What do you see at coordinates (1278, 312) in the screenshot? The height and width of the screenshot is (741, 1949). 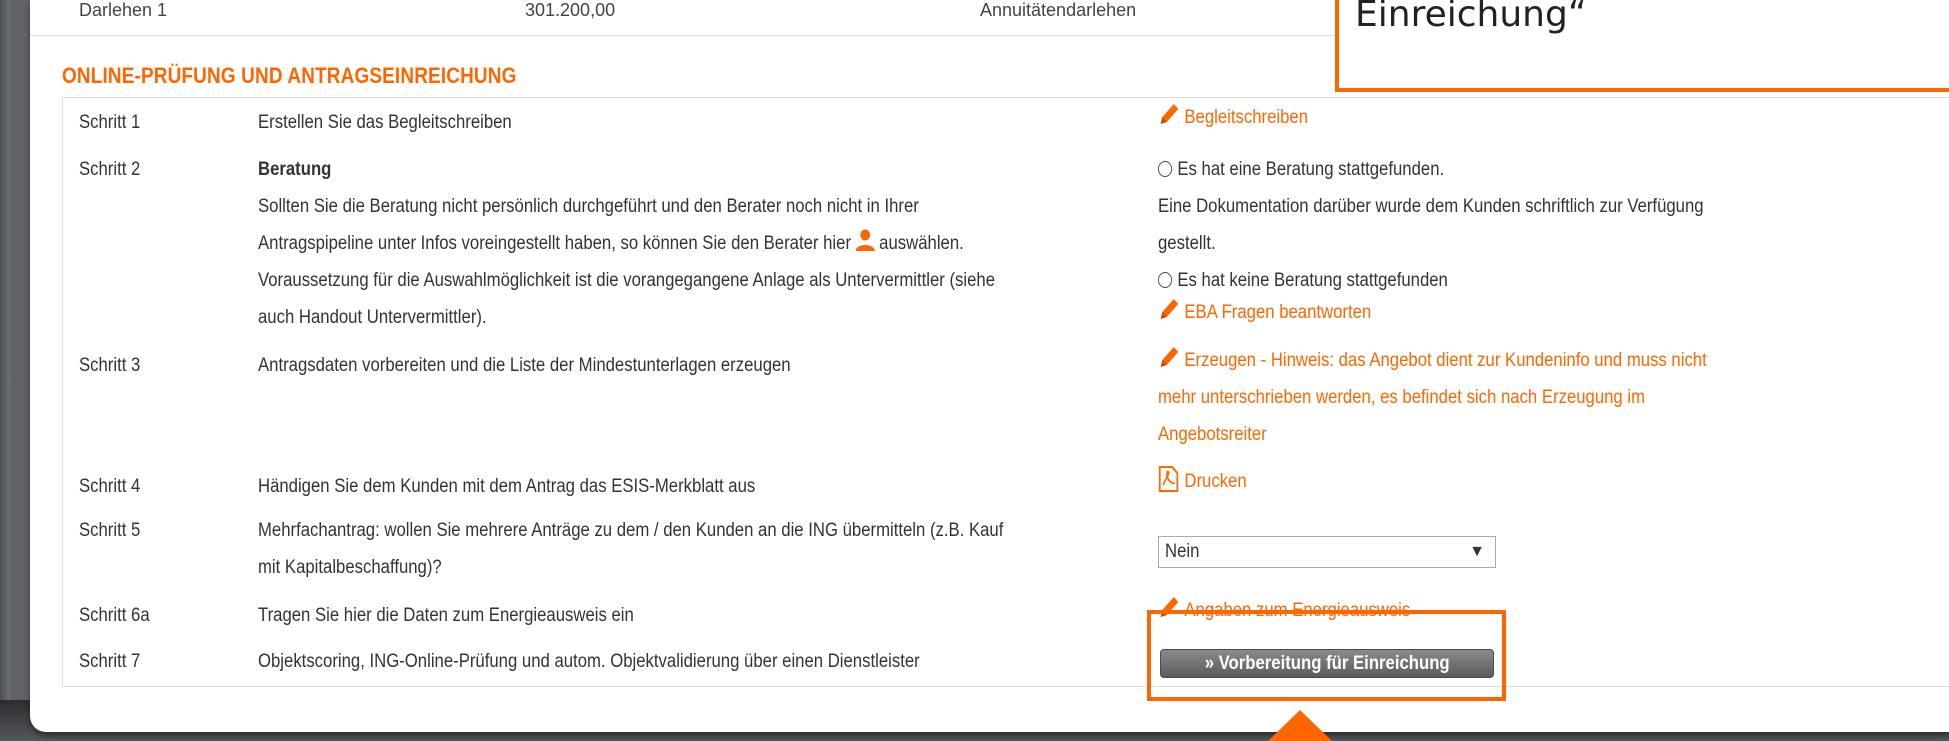 I see `eba-fragen-label: EBA Fragen beantworten` at bounding box center [1278, 312].